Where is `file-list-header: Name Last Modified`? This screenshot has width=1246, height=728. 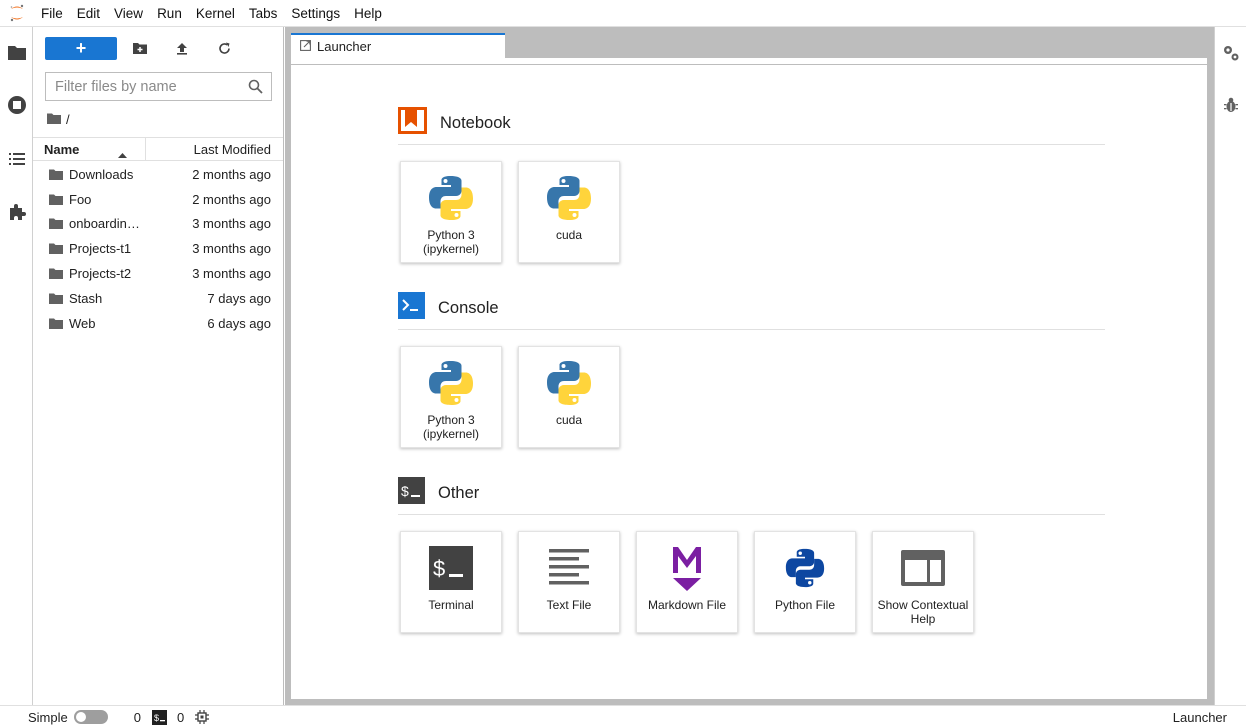 file-list-header: Name Last Modified is located at coordinates (158, 149).